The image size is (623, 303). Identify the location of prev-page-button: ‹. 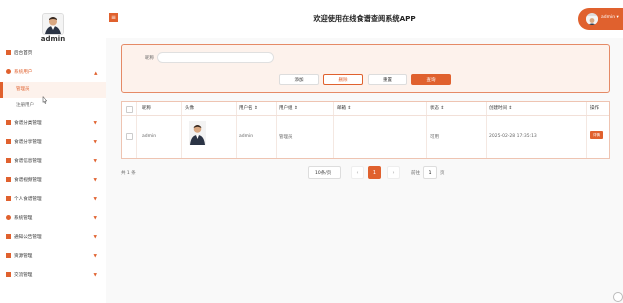
(357, 172).